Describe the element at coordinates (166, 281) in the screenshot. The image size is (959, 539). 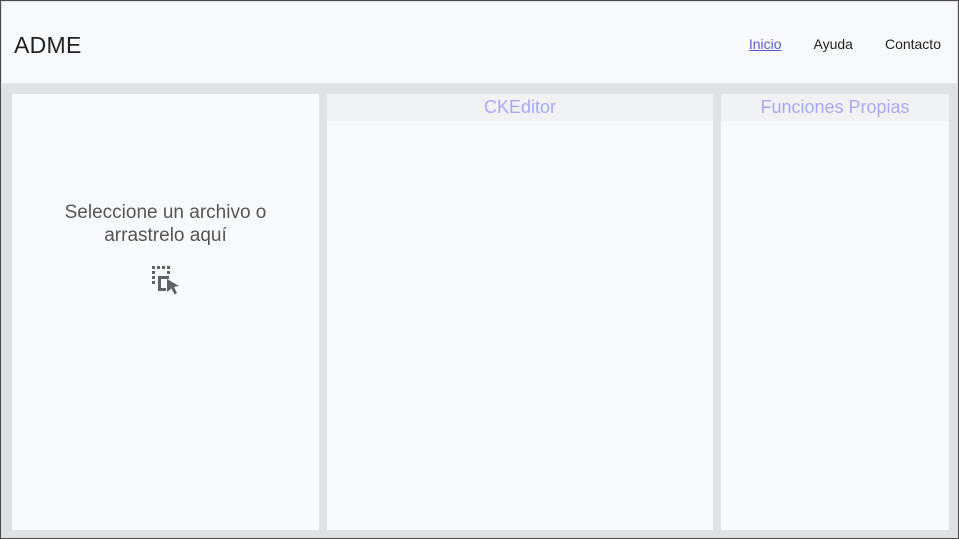
I see `select-drag-cursor-icon` at that location.